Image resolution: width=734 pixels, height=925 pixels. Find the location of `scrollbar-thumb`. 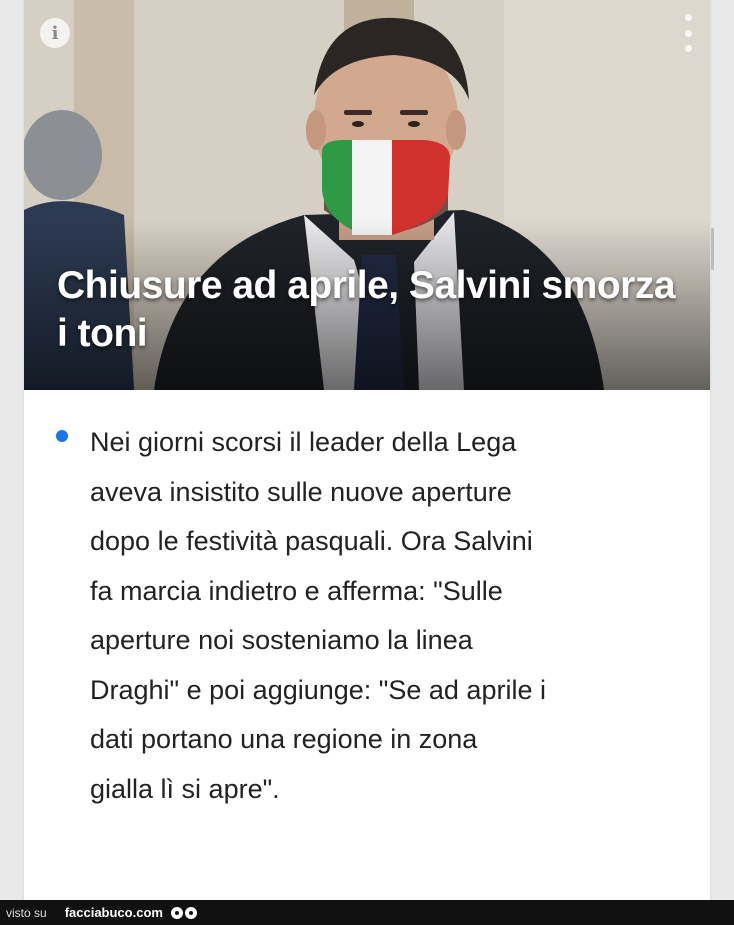

scrollbar-thumb is located at coordinates (712, 249).